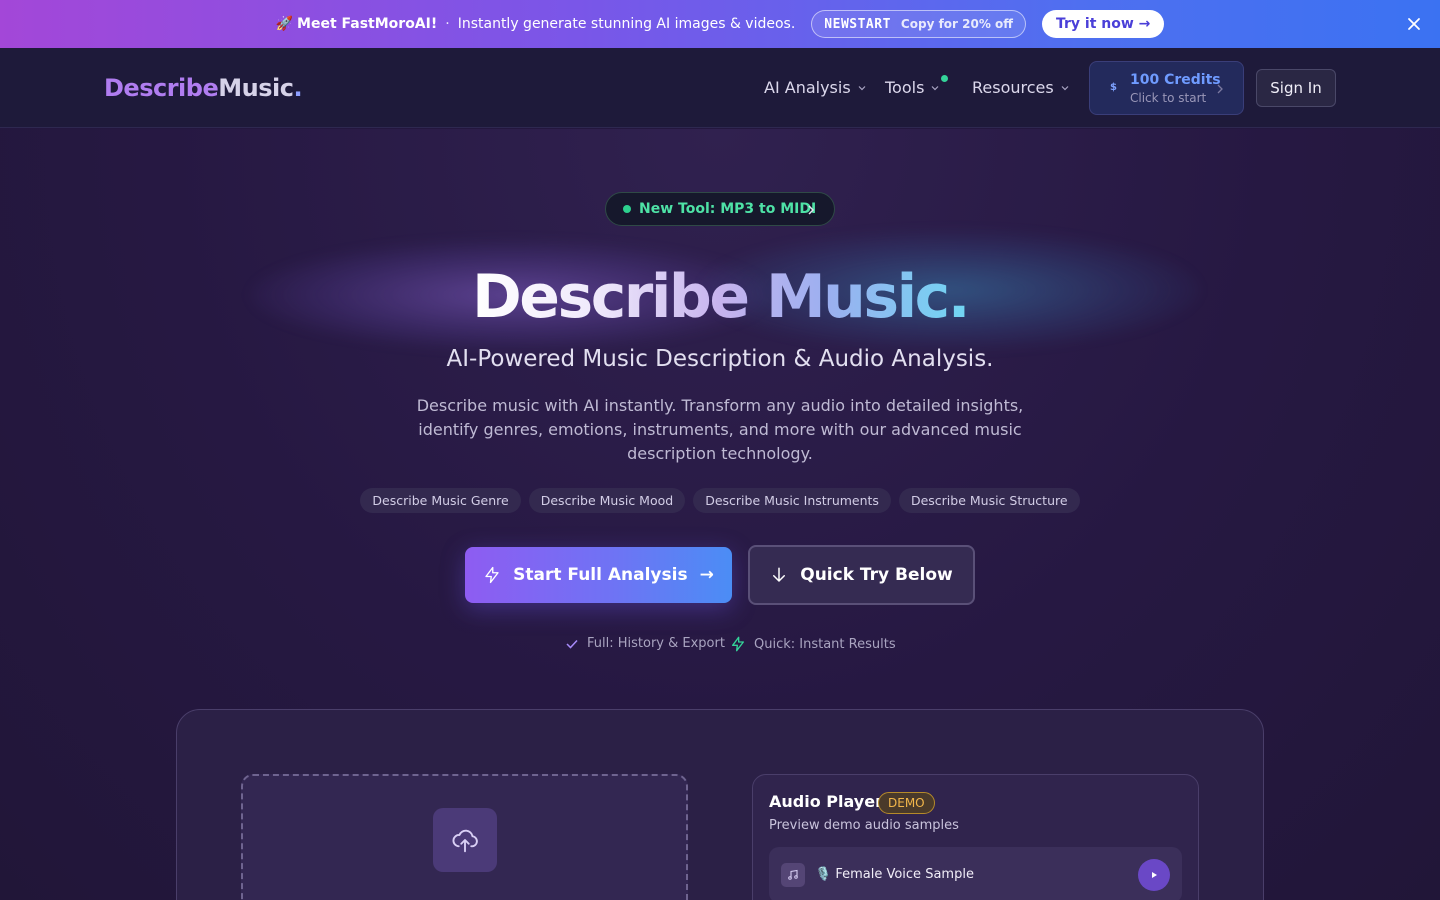 The width and height of the screenshot is (1440, 900). What do you see at coordinates (572, 644) in the screenshot?
I see `check-icon` at bounding box center [572, 644].